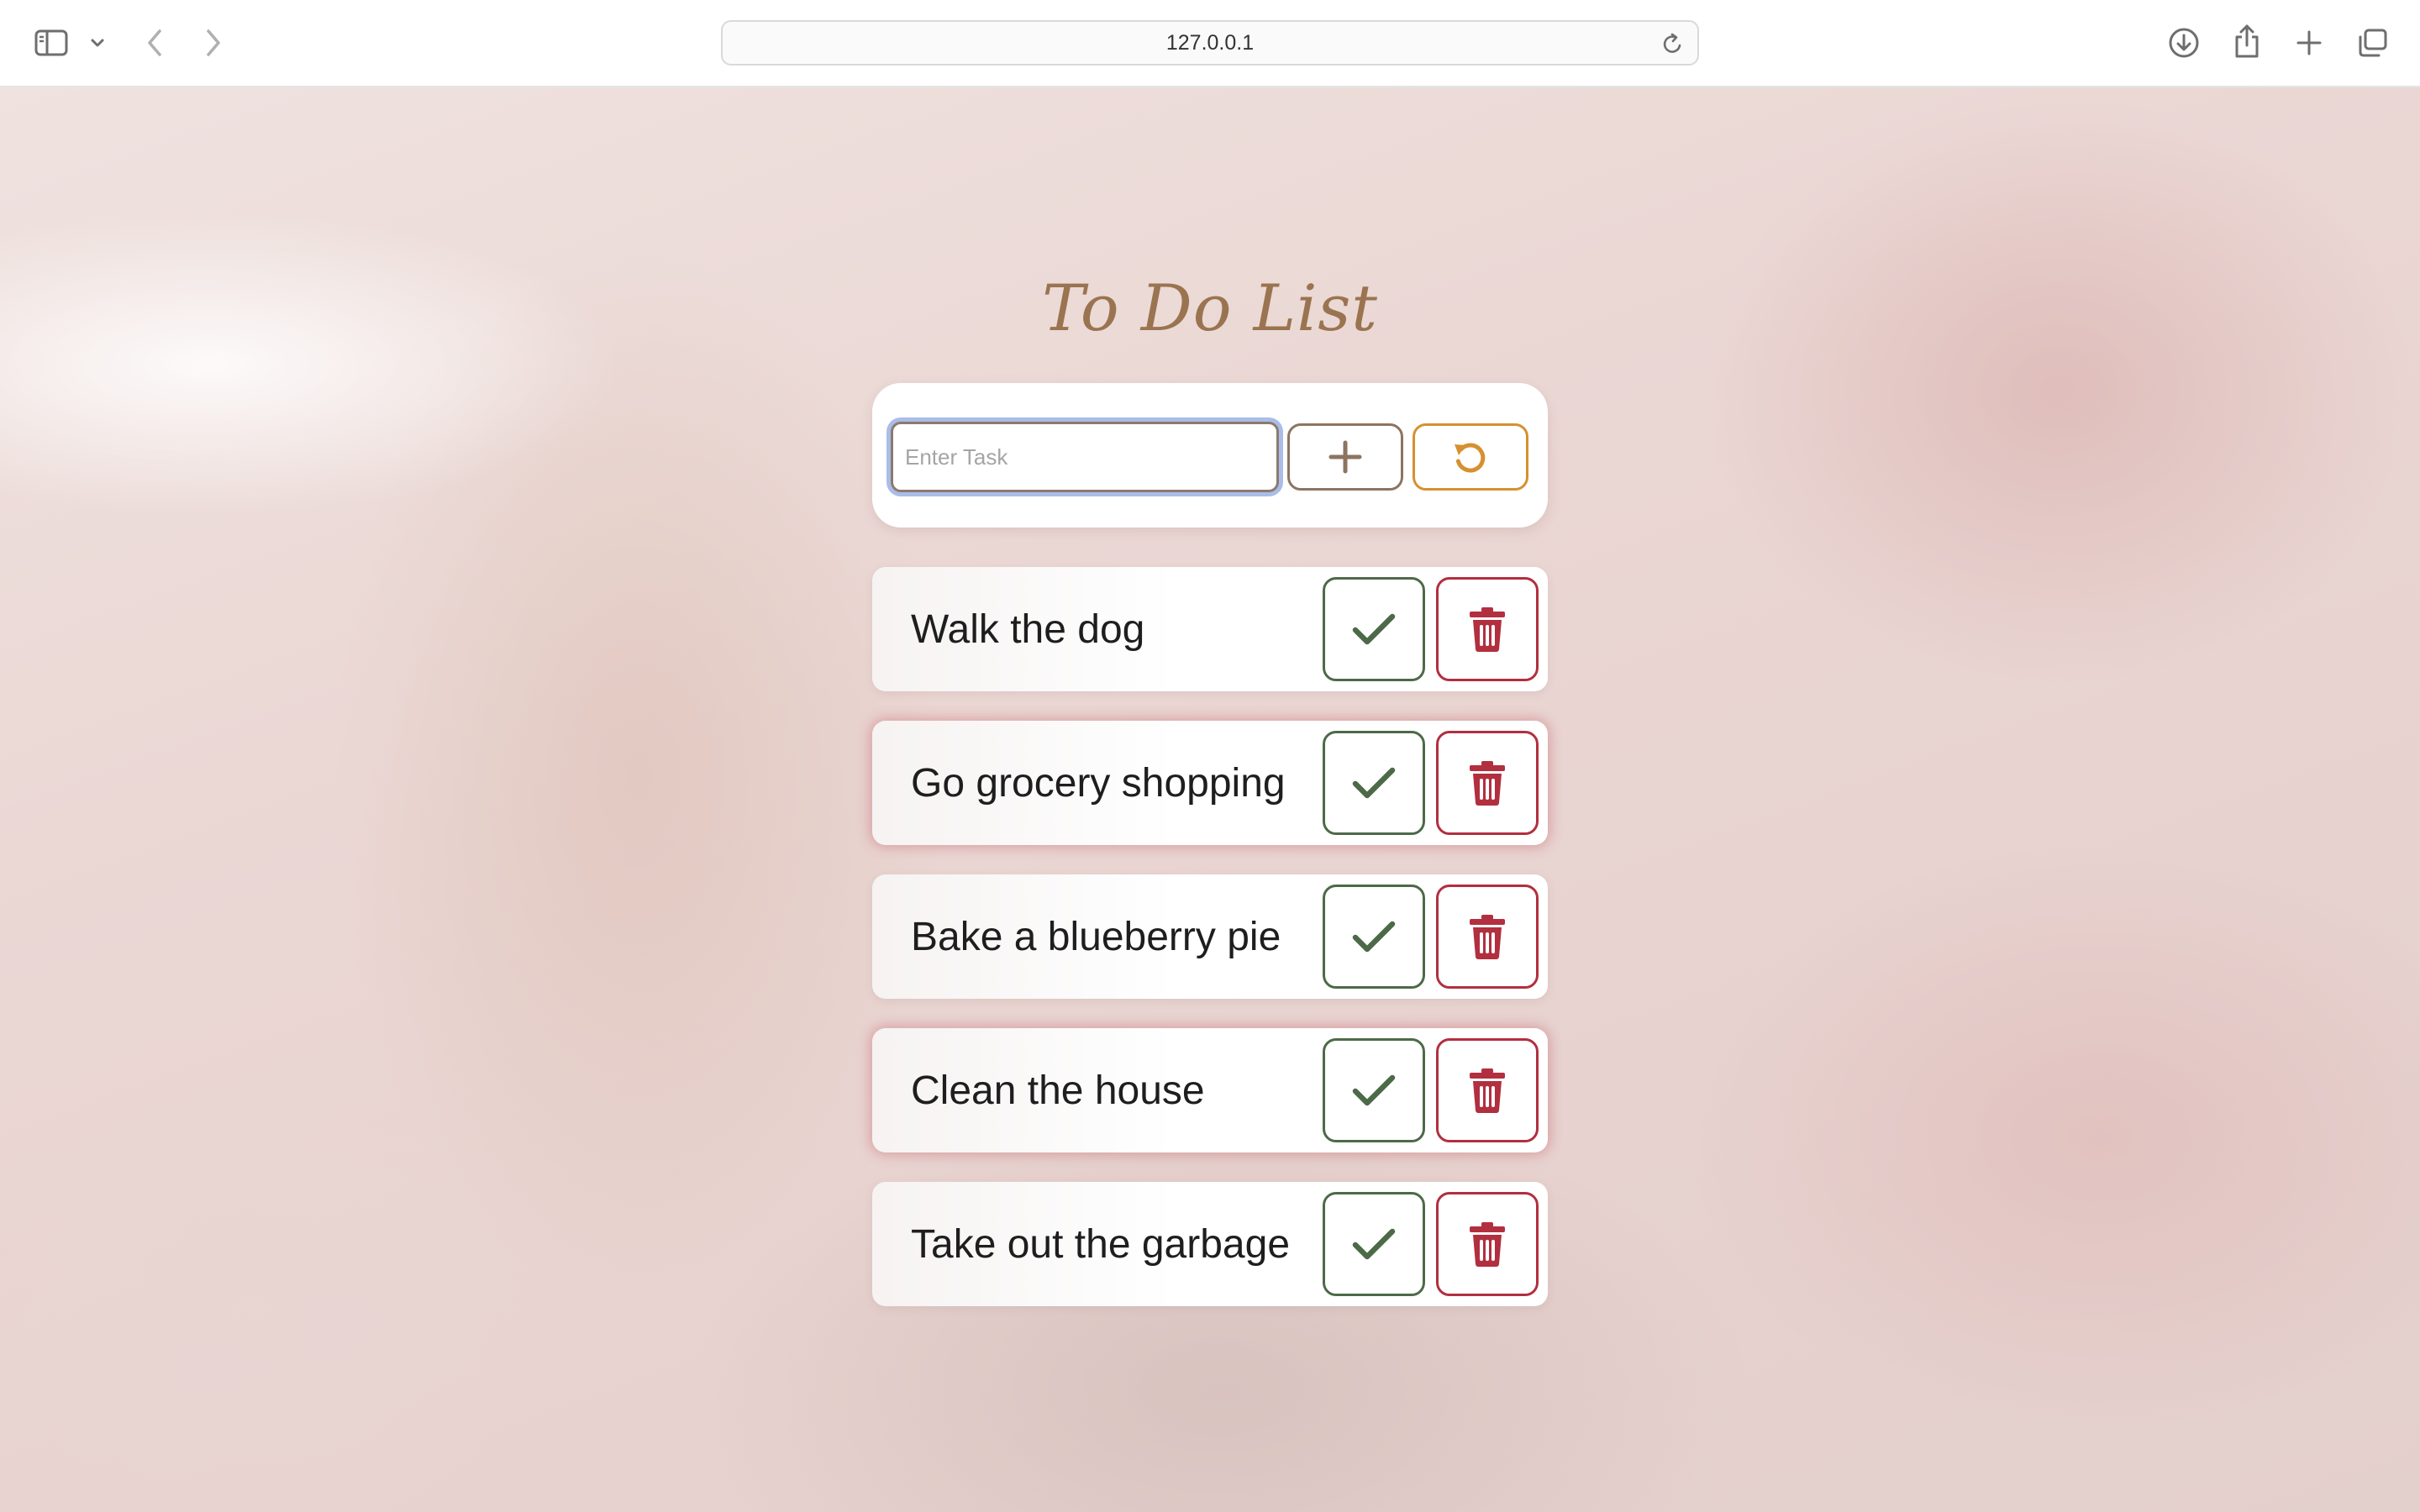  Describe the element at coordinates (1058, 1090) in the screenshot. I see `task-label: Clean the house` at that location.